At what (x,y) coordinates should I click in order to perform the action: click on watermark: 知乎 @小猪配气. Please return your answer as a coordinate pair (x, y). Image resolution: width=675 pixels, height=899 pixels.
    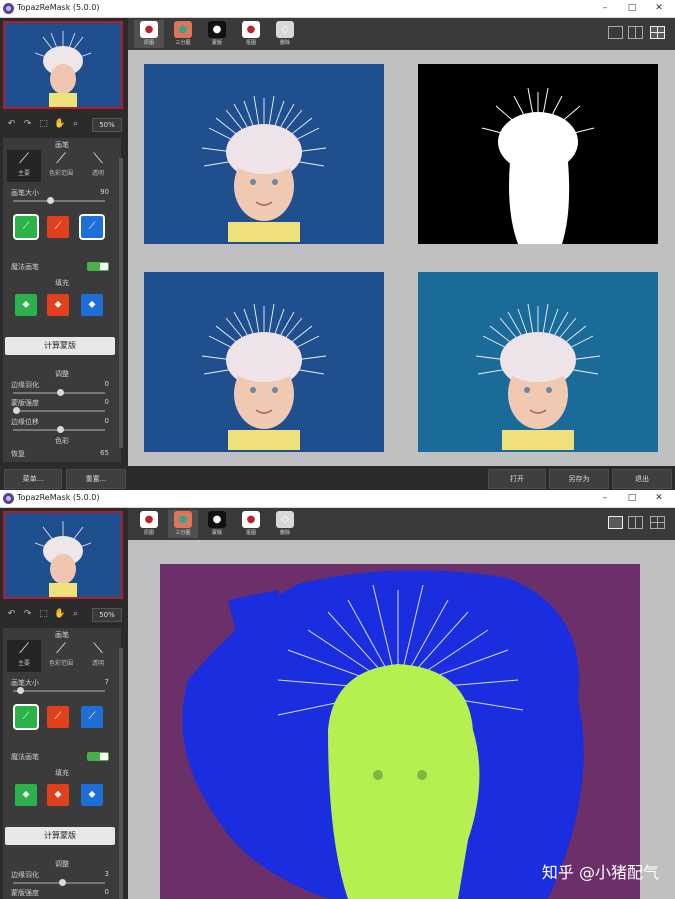
    Looking at the image, I should click on (600, 872).